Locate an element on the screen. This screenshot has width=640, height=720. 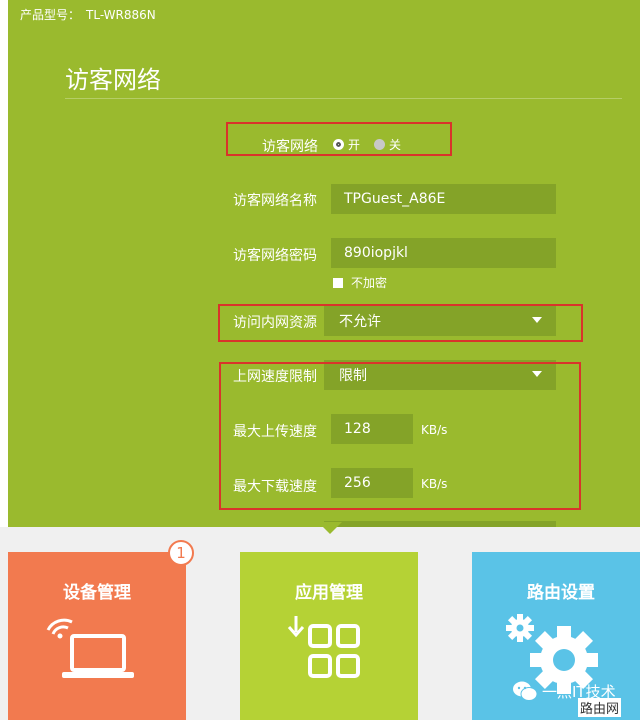
active-pointer is located at coordinates (330, 528).